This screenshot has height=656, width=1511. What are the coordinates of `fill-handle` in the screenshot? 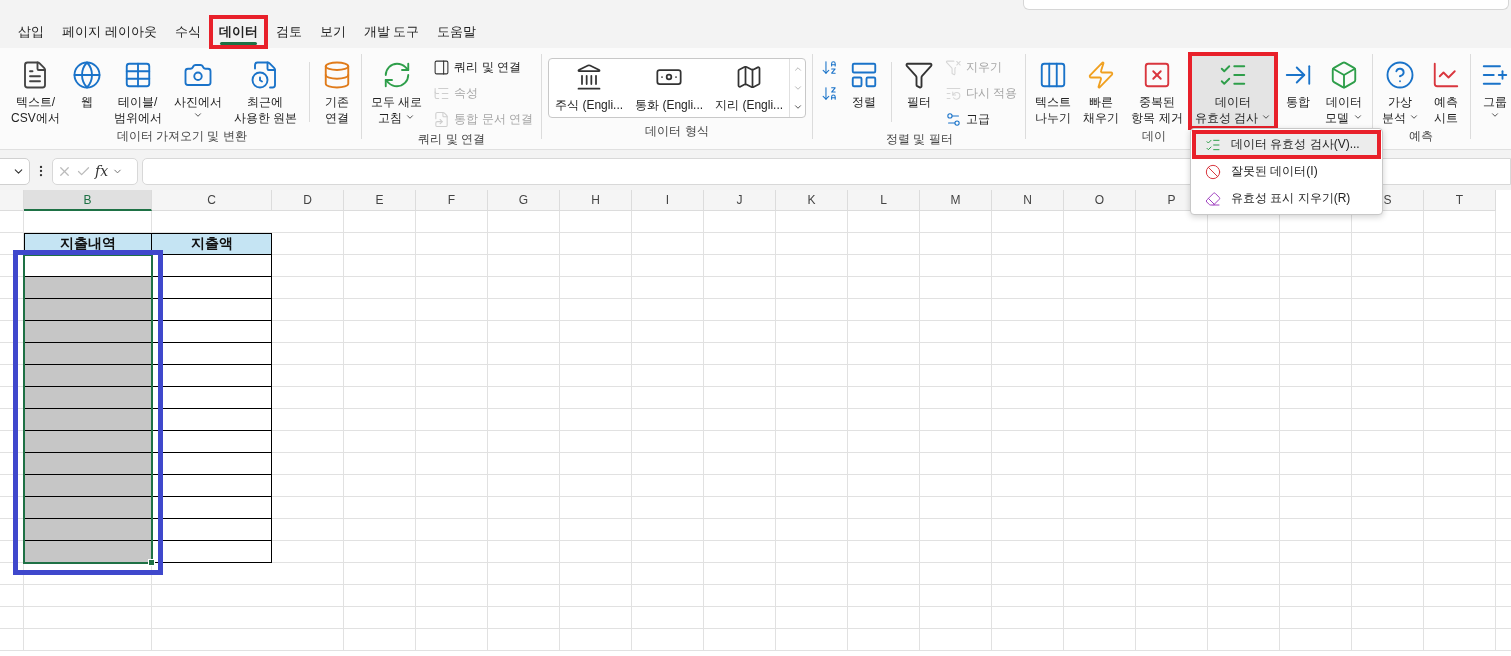 It's located at (151, 562).